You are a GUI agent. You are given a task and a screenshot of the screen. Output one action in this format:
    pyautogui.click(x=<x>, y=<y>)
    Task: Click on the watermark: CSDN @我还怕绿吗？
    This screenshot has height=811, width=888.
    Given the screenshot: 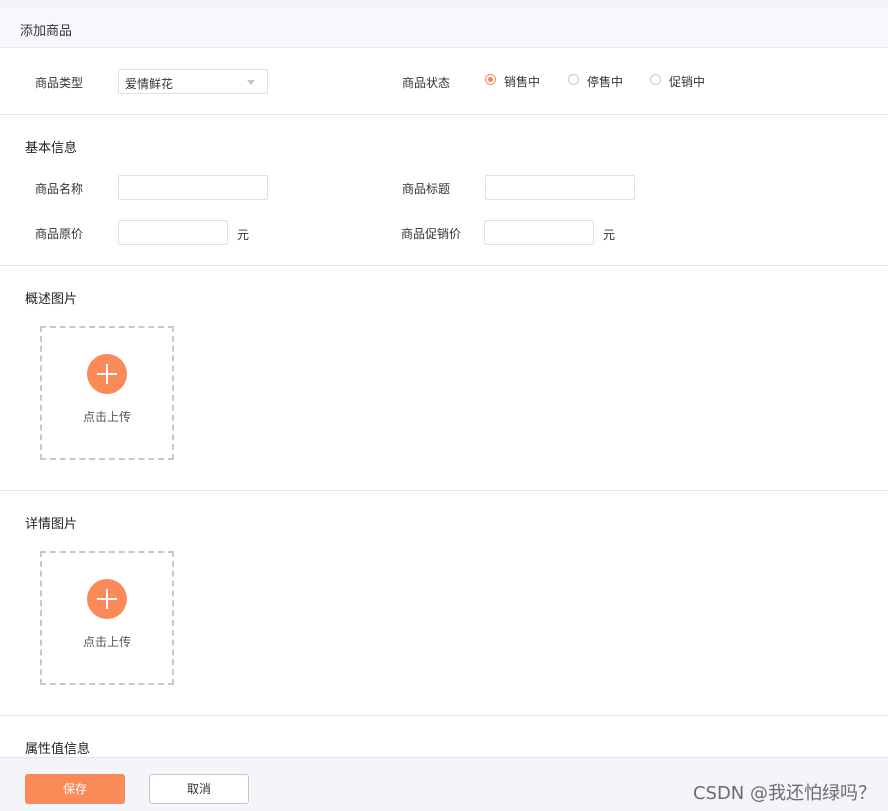 What is the action you would take?
    pyautogui.click(x=784, y=793)
    